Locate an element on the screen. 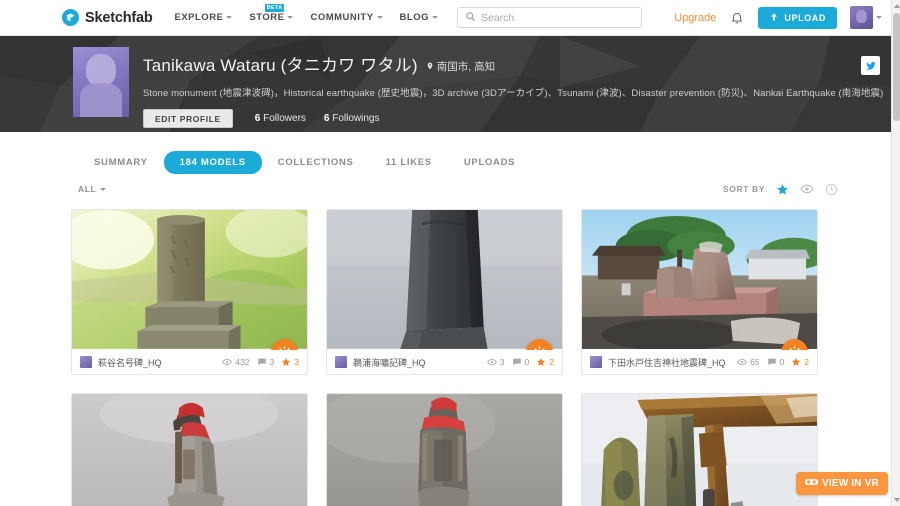  tab-uploads: UPLOADS is located at coordinates (489, 162).